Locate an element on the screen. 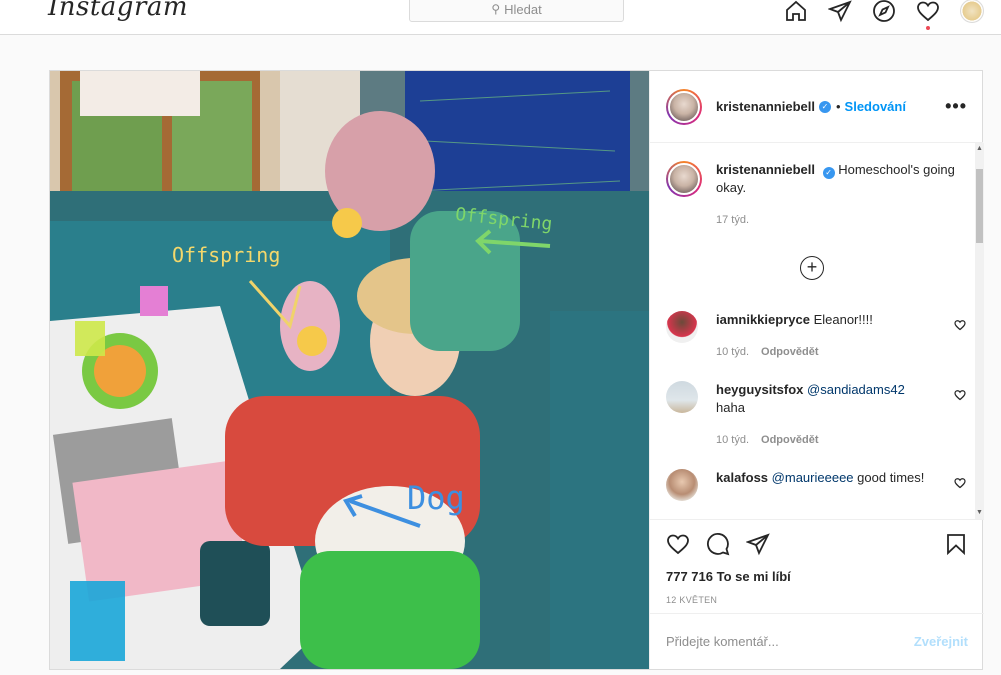 This screenshot has width=1001, height=675. instagram-logo: Instagram is located at coordinates (118, 11).